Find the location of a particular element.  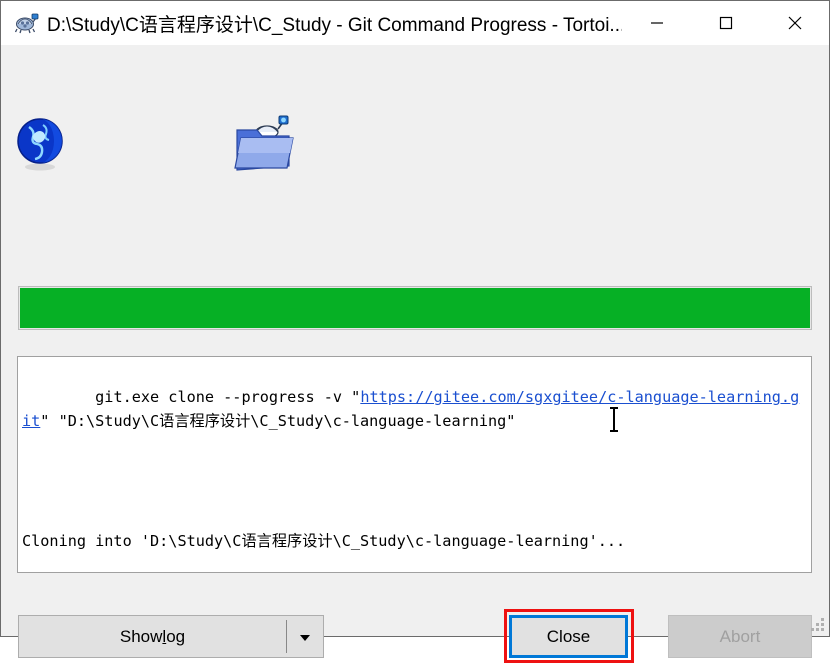

minimize-icon is located at coordinates (656, 23).